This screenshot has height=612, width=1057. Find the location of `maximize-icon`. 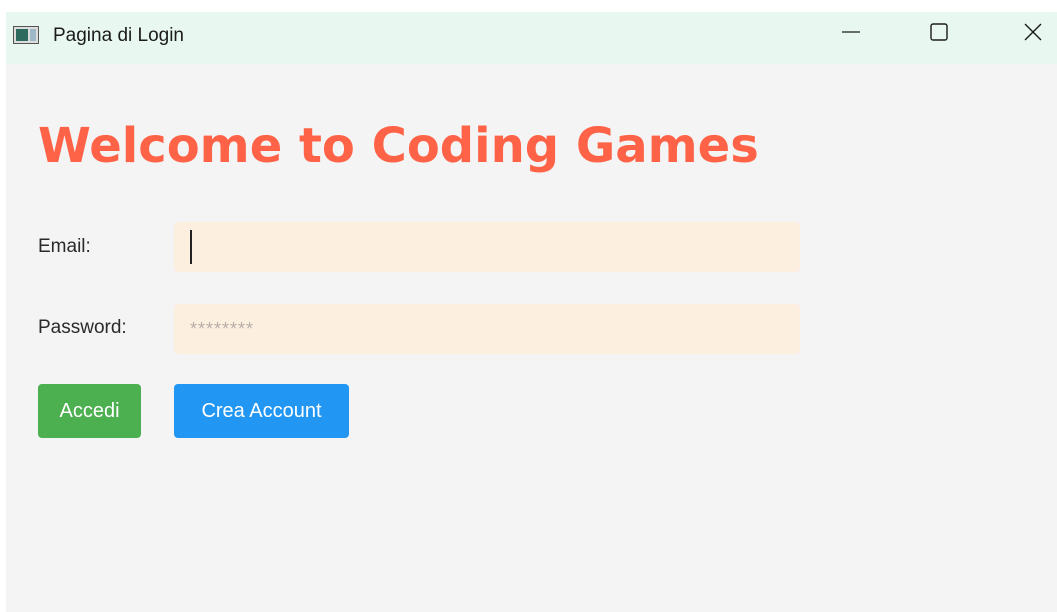

maximize-icon is located at coordinates (939, 34).